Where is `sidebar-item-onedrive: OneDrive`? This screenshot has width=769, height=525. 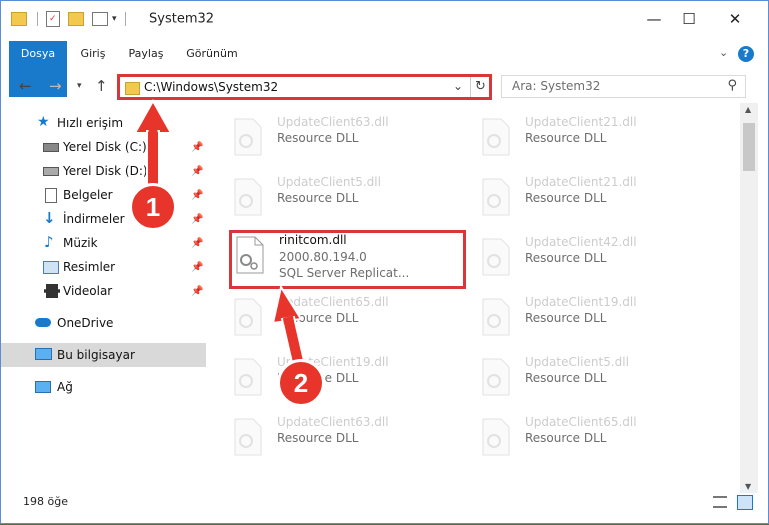
sidebar-item-onedrive: OneDrive is located at coordinates (103, 323).